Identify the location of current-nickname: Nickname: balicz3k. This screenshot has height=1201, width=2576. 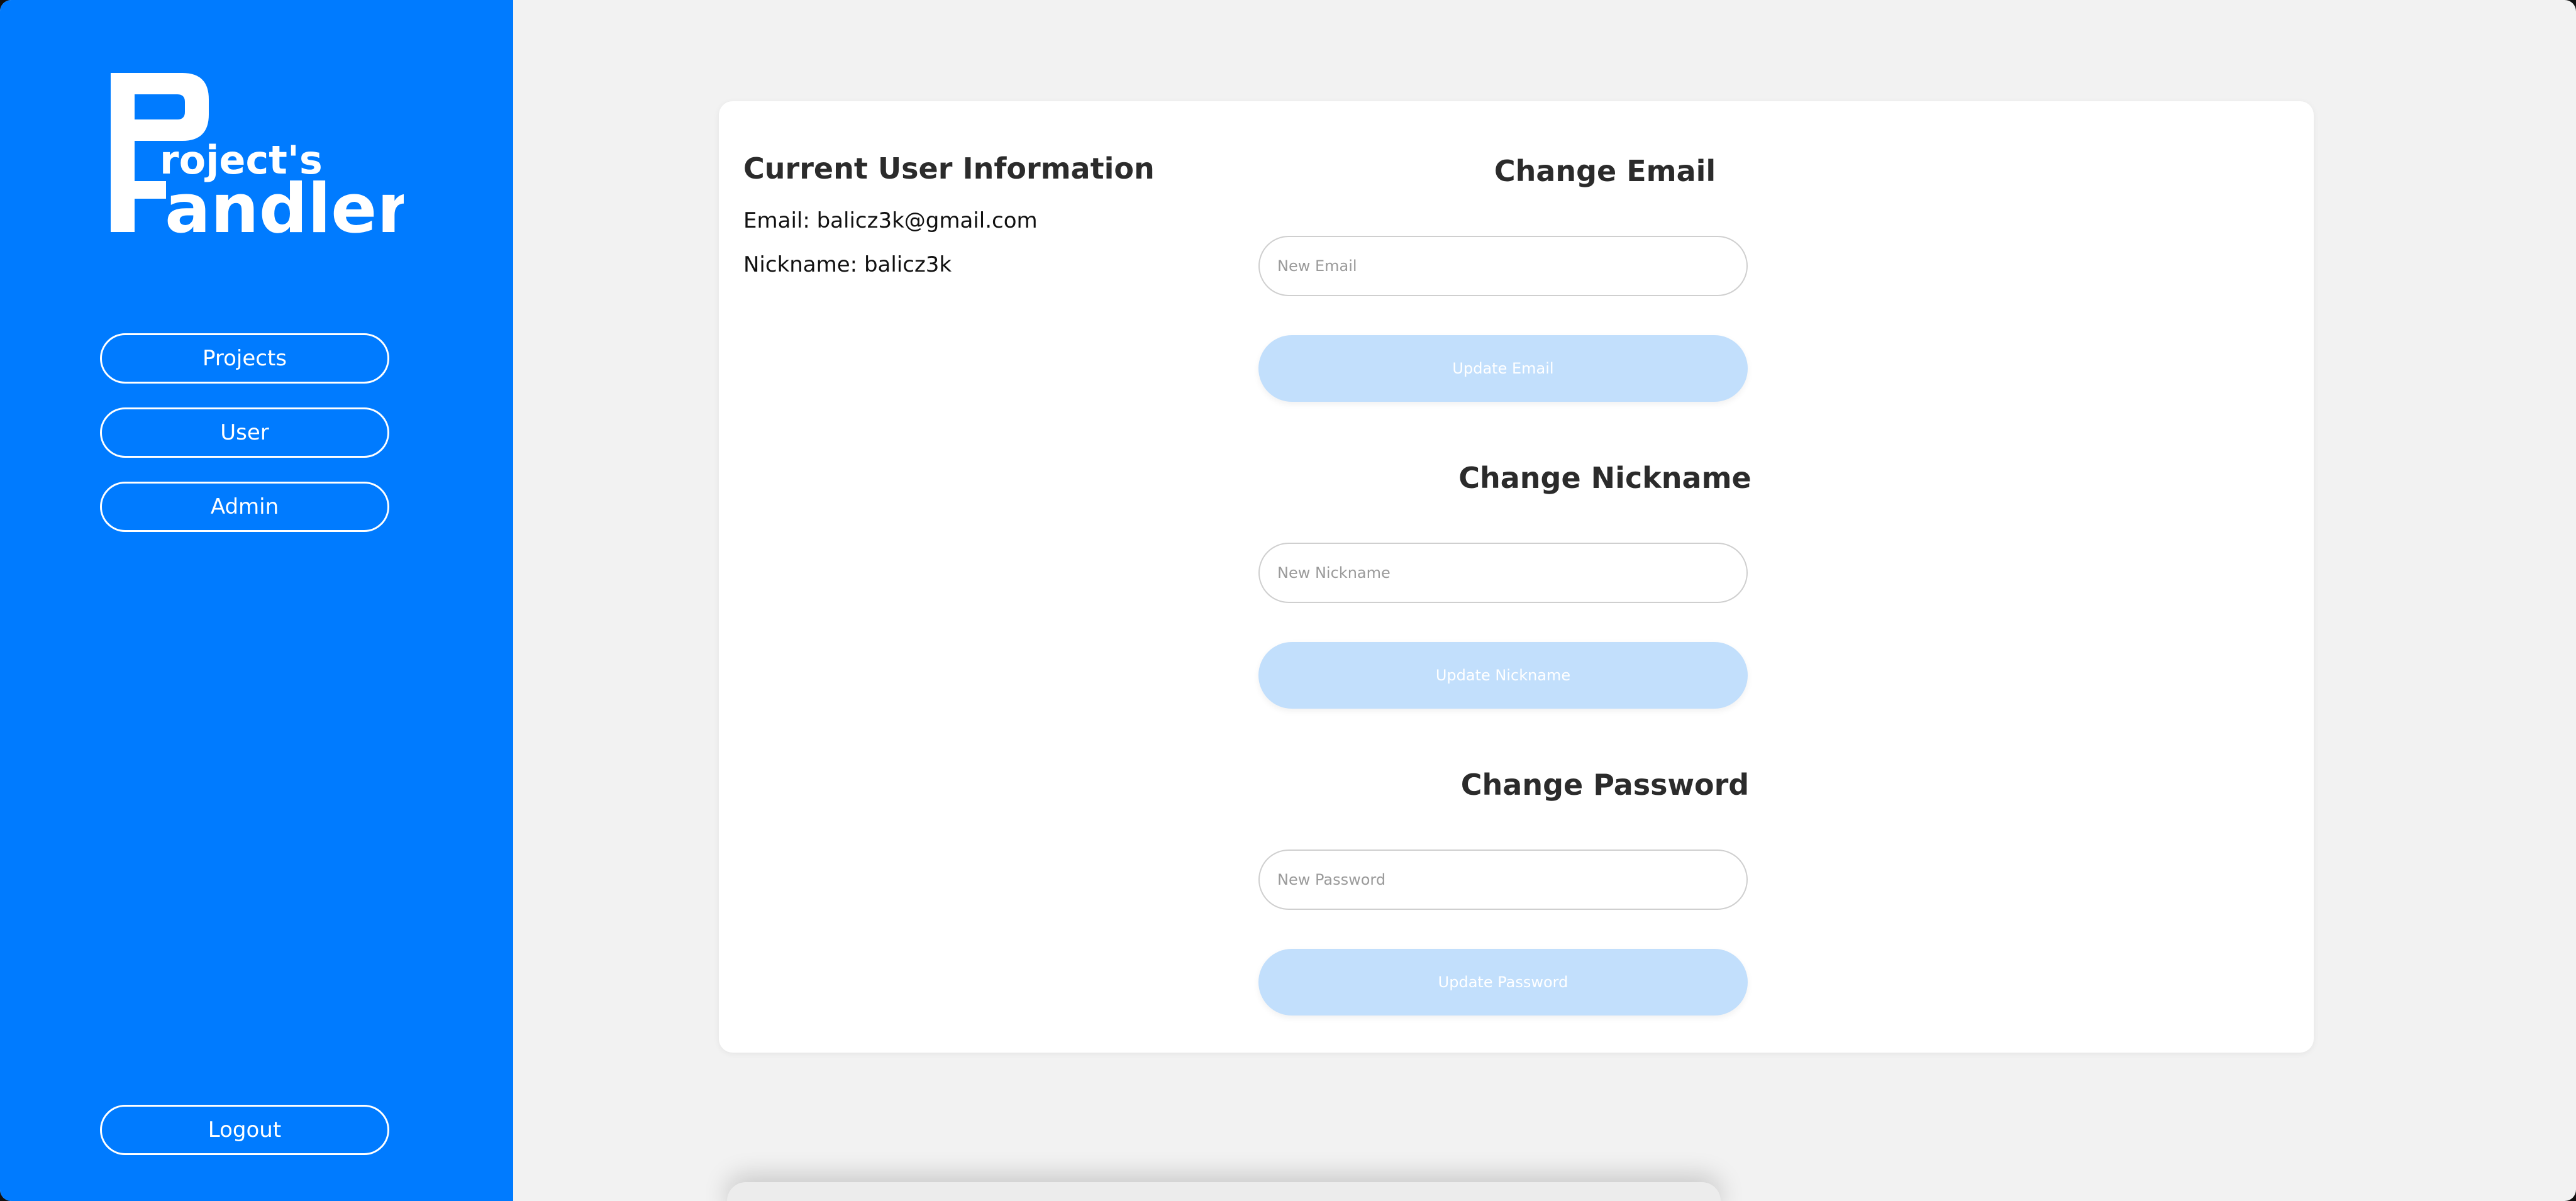
(847, 264).